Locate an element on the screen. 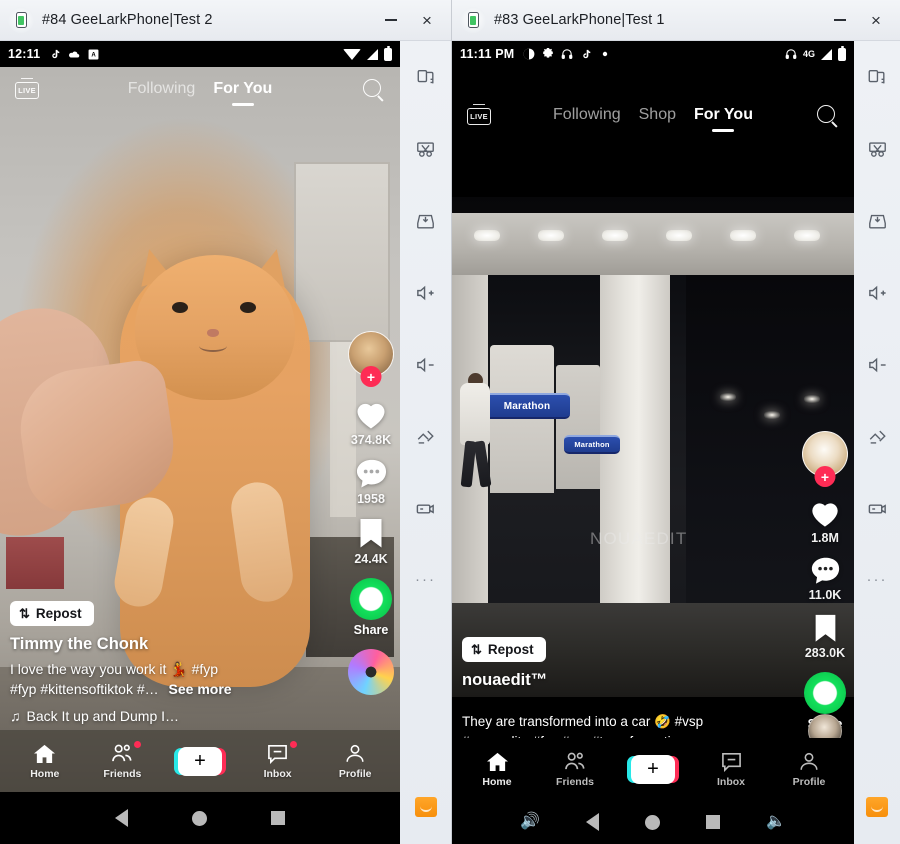 The image size is (900, 844). action-rail-84: + 374.8K 1958 24.4K Share is located at coordinates (371, 513).